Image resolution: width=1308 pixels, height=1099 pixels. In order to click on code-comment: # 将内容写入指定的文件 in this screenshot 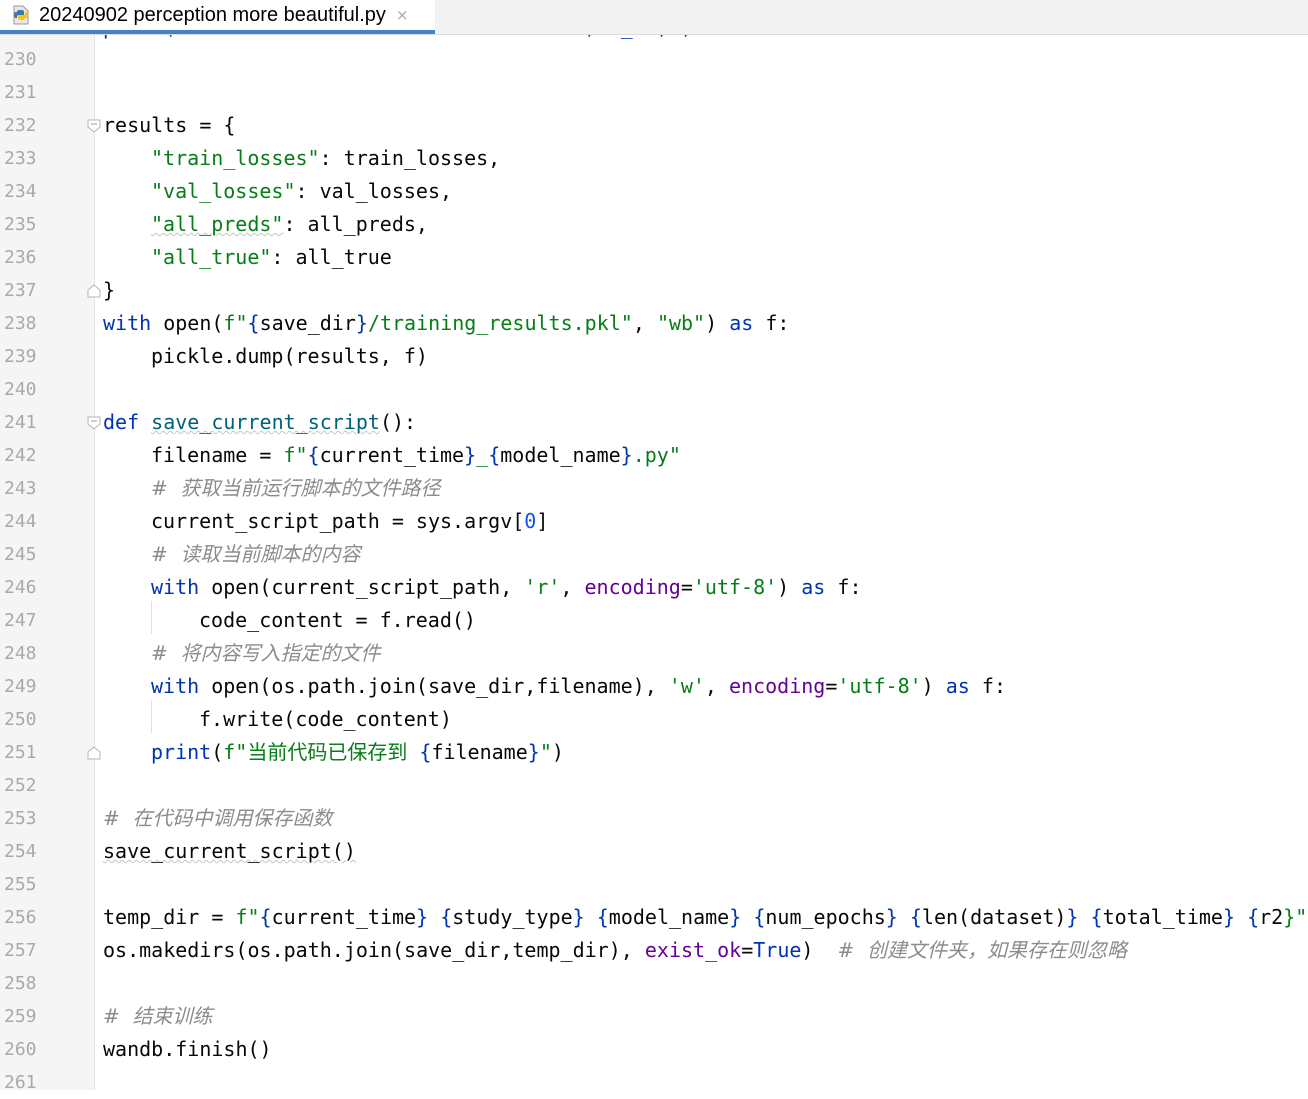, I will do `click(266, 653)`.